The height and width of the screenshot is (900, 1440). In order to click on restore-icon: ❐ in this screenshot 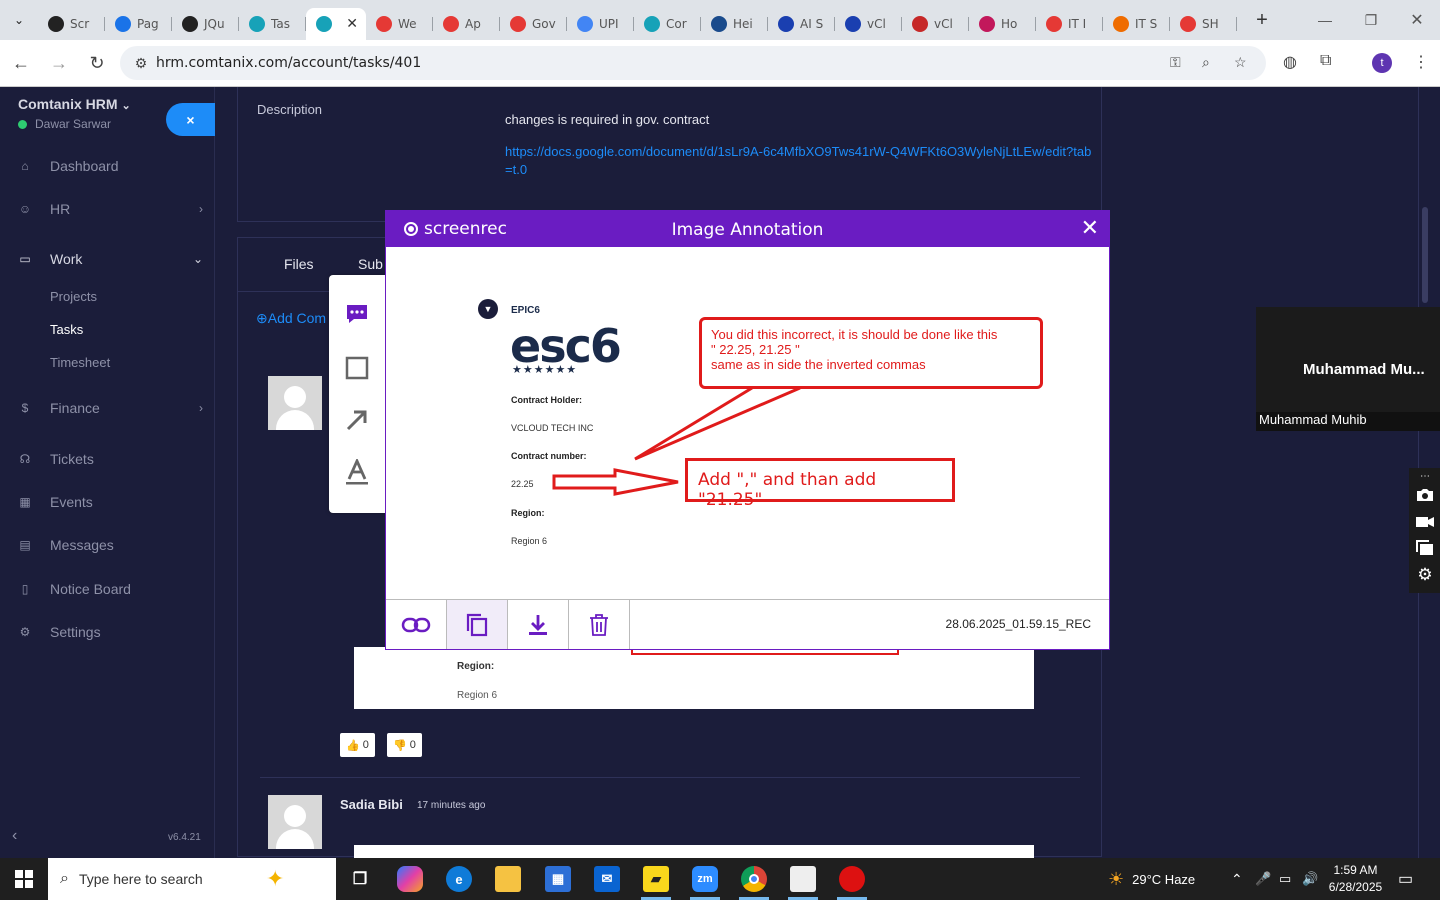, I will do `click(1371, 20)`.